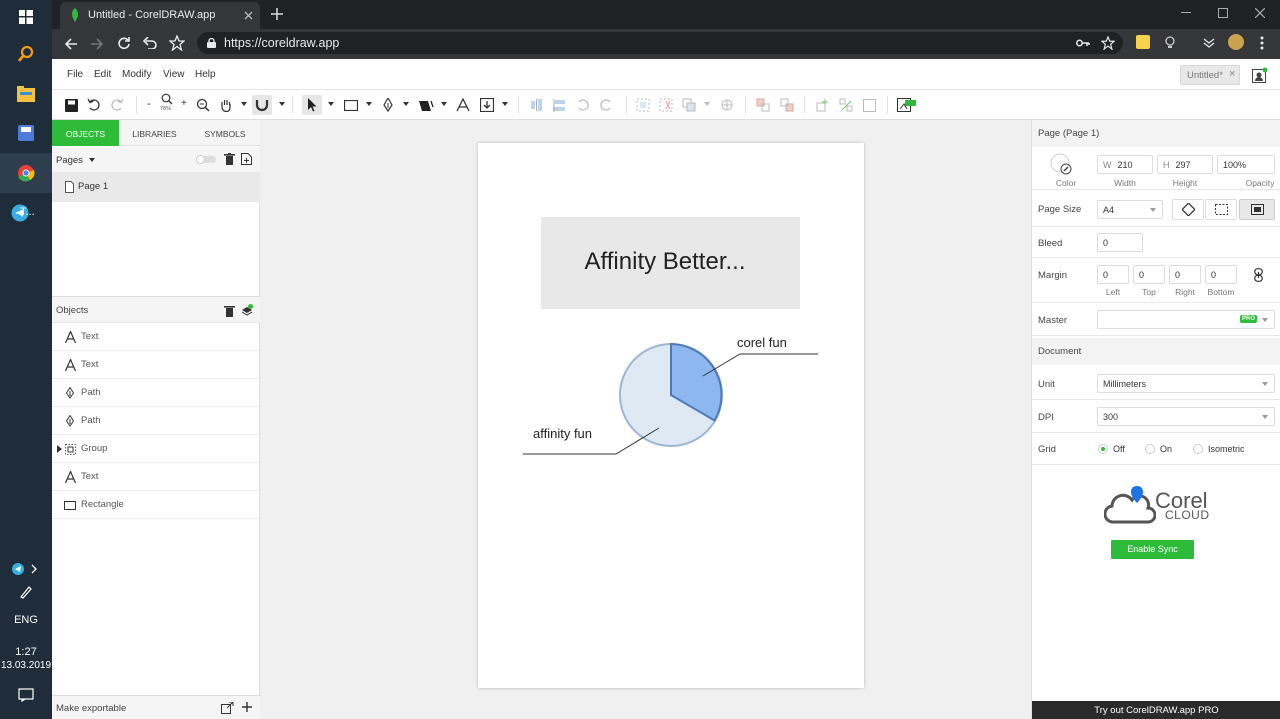 This screenshot has height=719, width=1280. What do you see at coordinates (1188, 209) in the screenshot?
I see `orientation-button` at bounding box center [1188, 209].